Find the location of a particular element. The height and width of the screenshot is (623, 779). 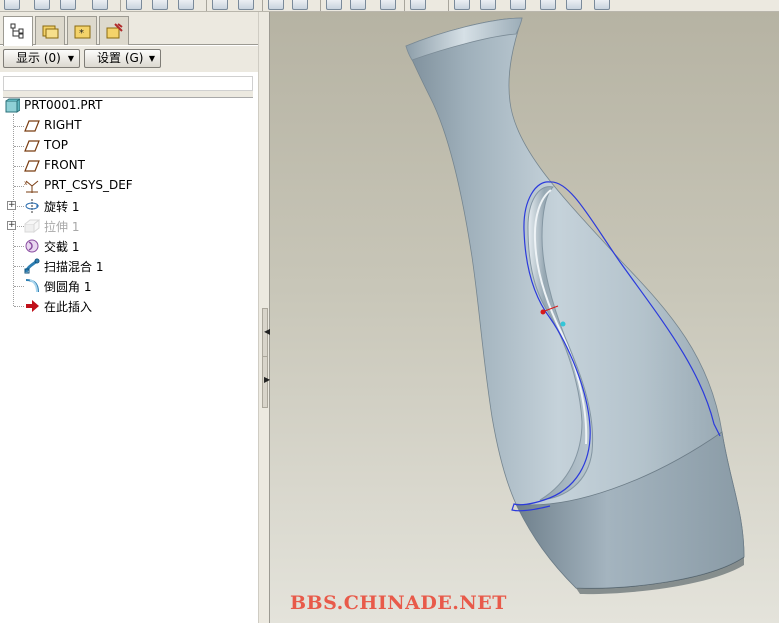

navigator-tabs: * is located at coordinates (129, 29).